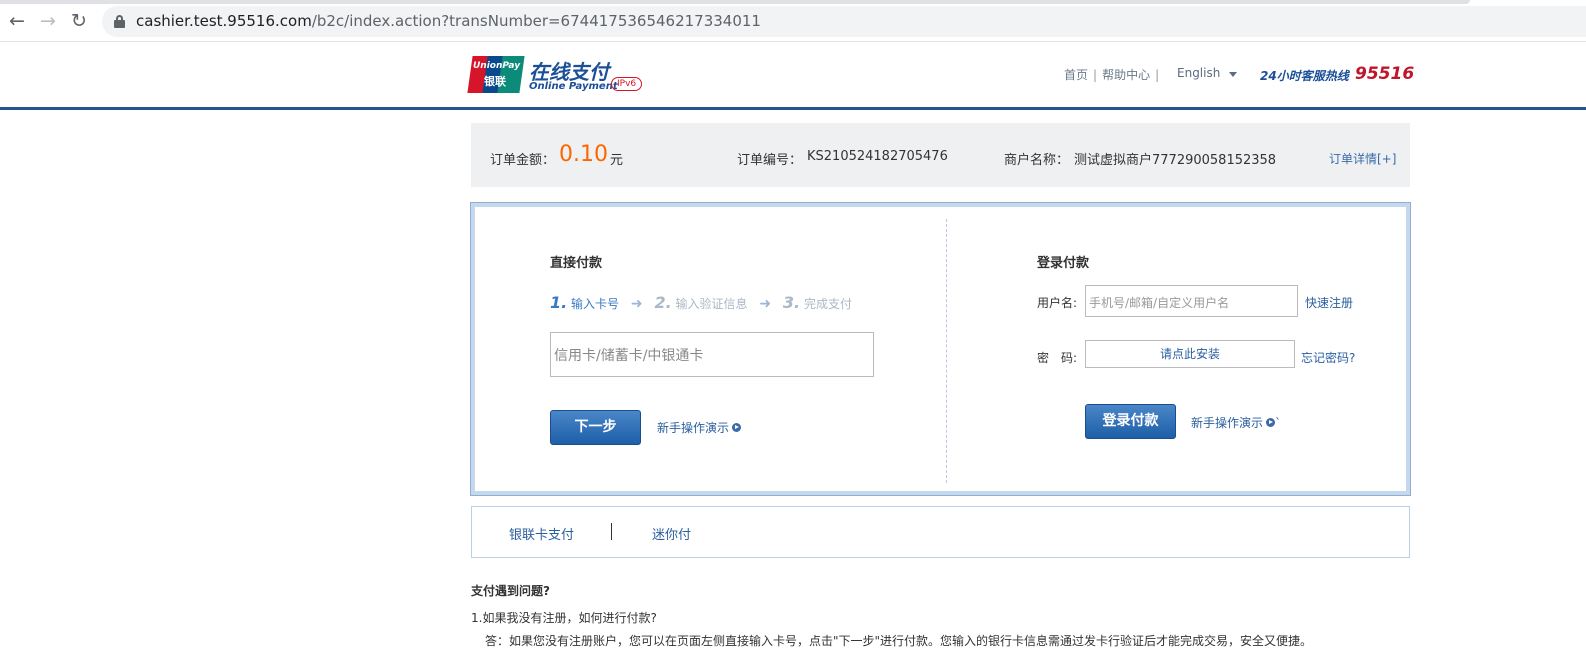 The width and height of the screenshot is (1586, 660). I want to click on logo-text-en: UnionPay, so click(497, 66).